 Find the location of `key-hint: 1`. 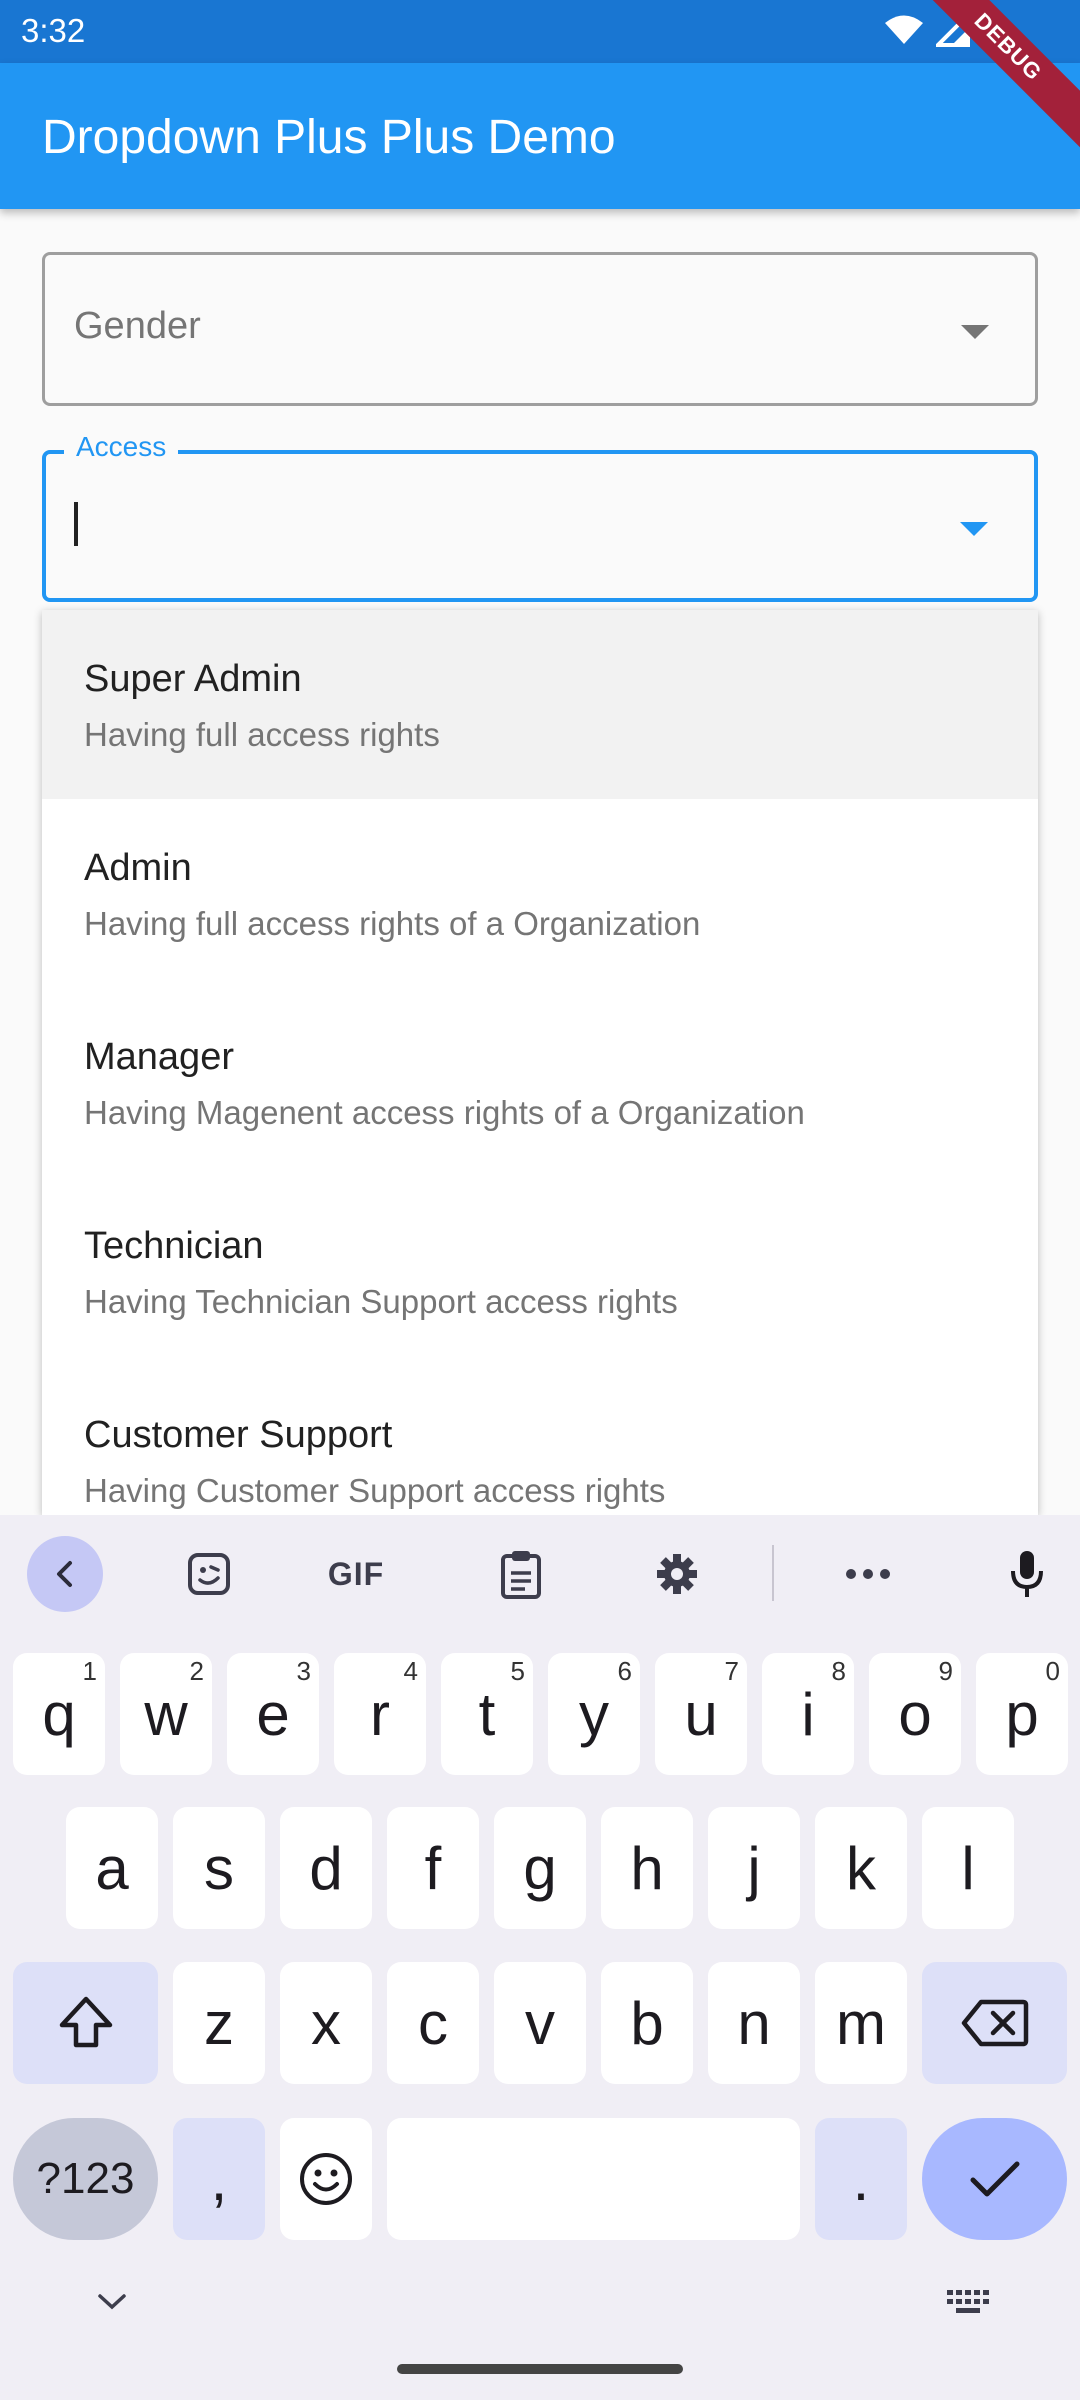

key-hint: 1 is located at coordinates (89, 1671).